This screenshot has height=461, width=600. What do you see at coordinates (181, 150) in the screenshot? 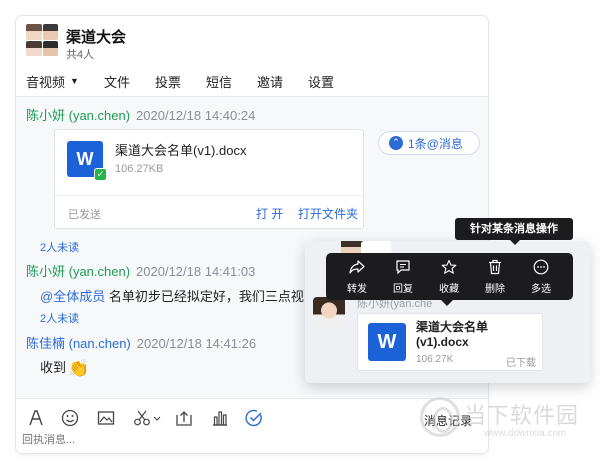
I see `file-name: 渠道大会名单(v1).docx` at bounding box center [181, 150].